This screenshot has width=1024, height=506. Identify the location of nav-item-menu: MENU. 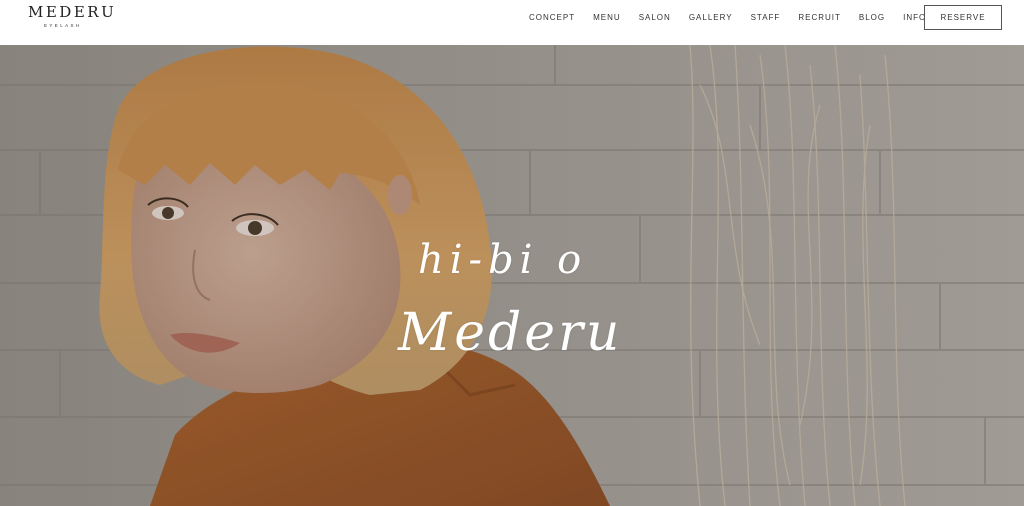
(607, 17).